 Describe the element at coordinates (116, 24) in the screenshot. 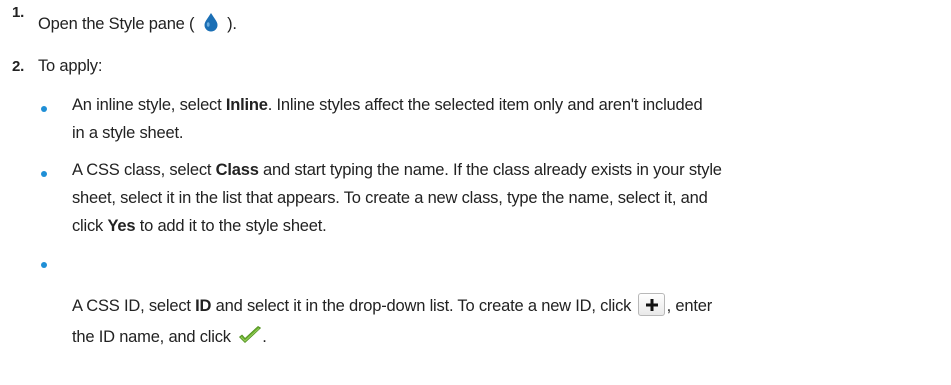

I see `step-1-text-before: Open the Style pane (` at that location.